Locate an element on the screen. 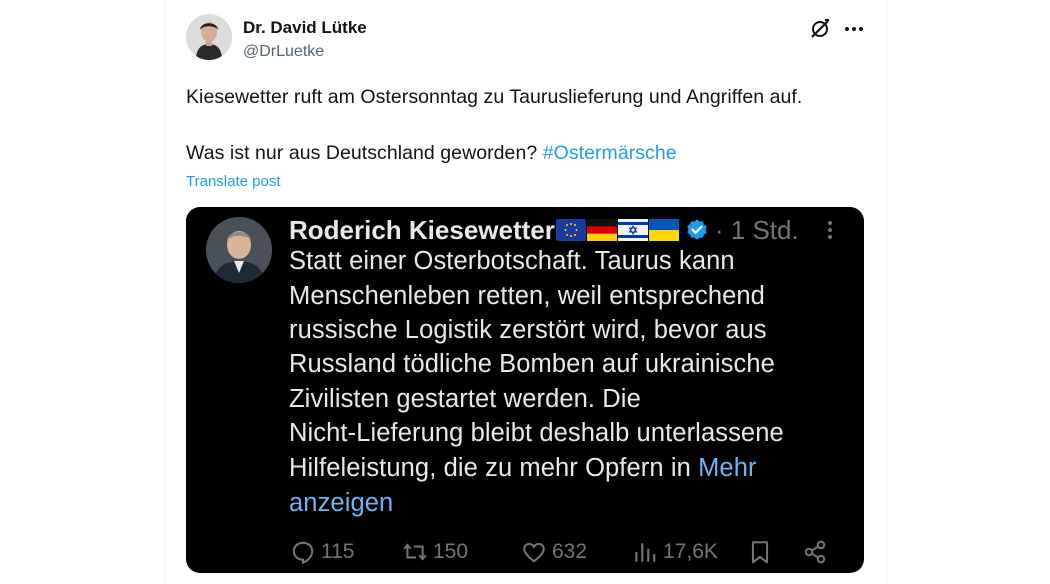 The image size is (1050, 584). like-count: 632 is located at coordinates (570, 551).